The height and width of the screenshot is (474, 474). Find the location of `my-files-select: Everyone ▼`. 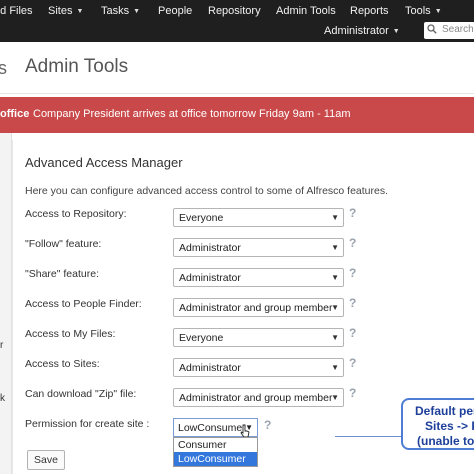

my-files-select: Everyone ▼ is located at coordinates (258, 337).